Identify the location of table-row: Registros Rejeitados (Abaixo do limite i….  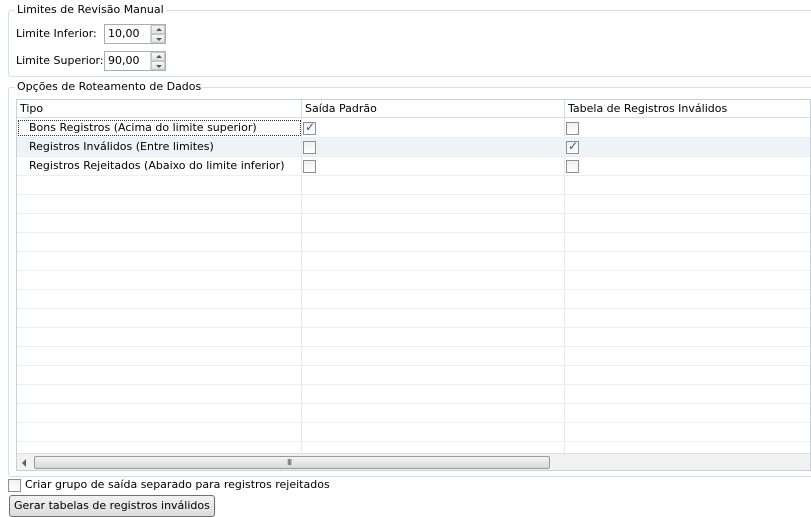
(413, 166).